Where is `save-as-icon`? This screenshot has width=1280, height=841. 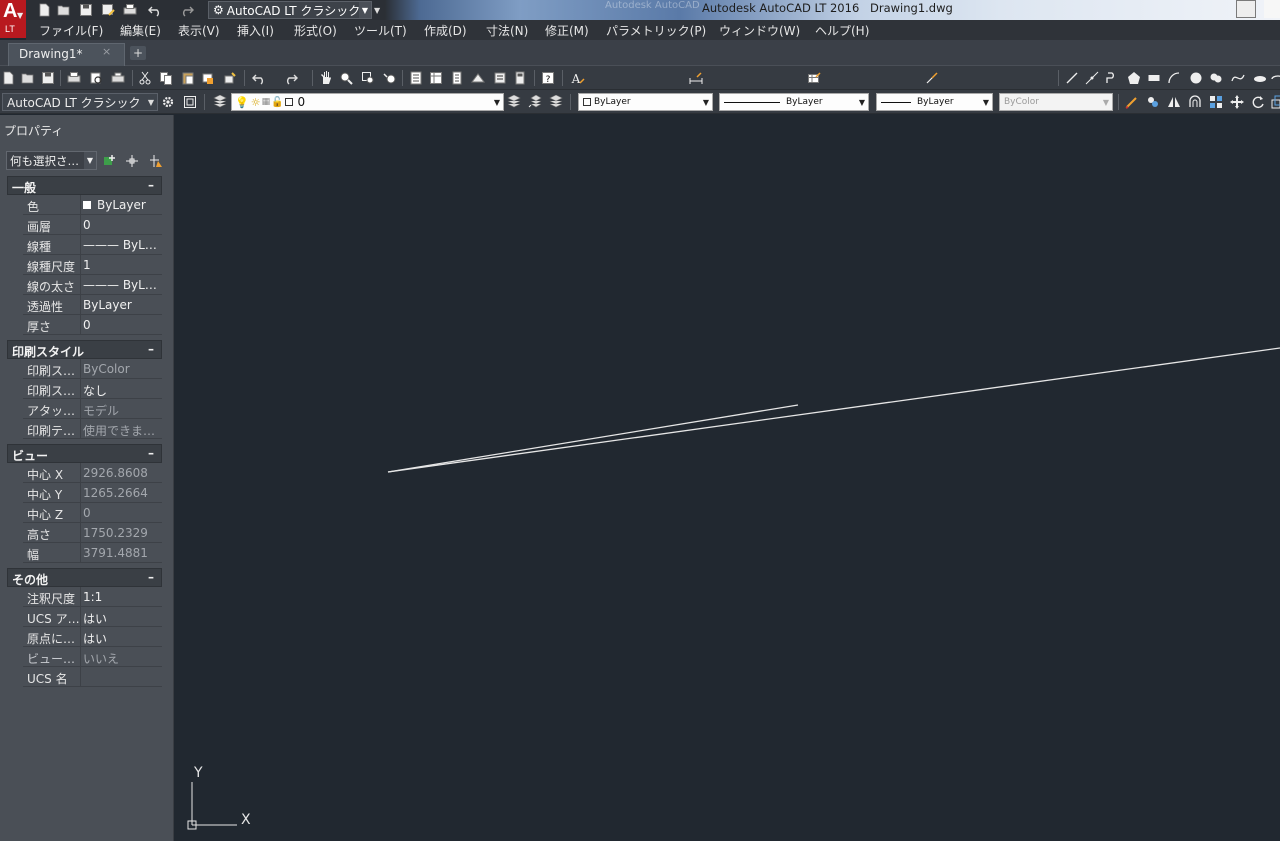
save-as-icon is located at coordinates (108, 10).